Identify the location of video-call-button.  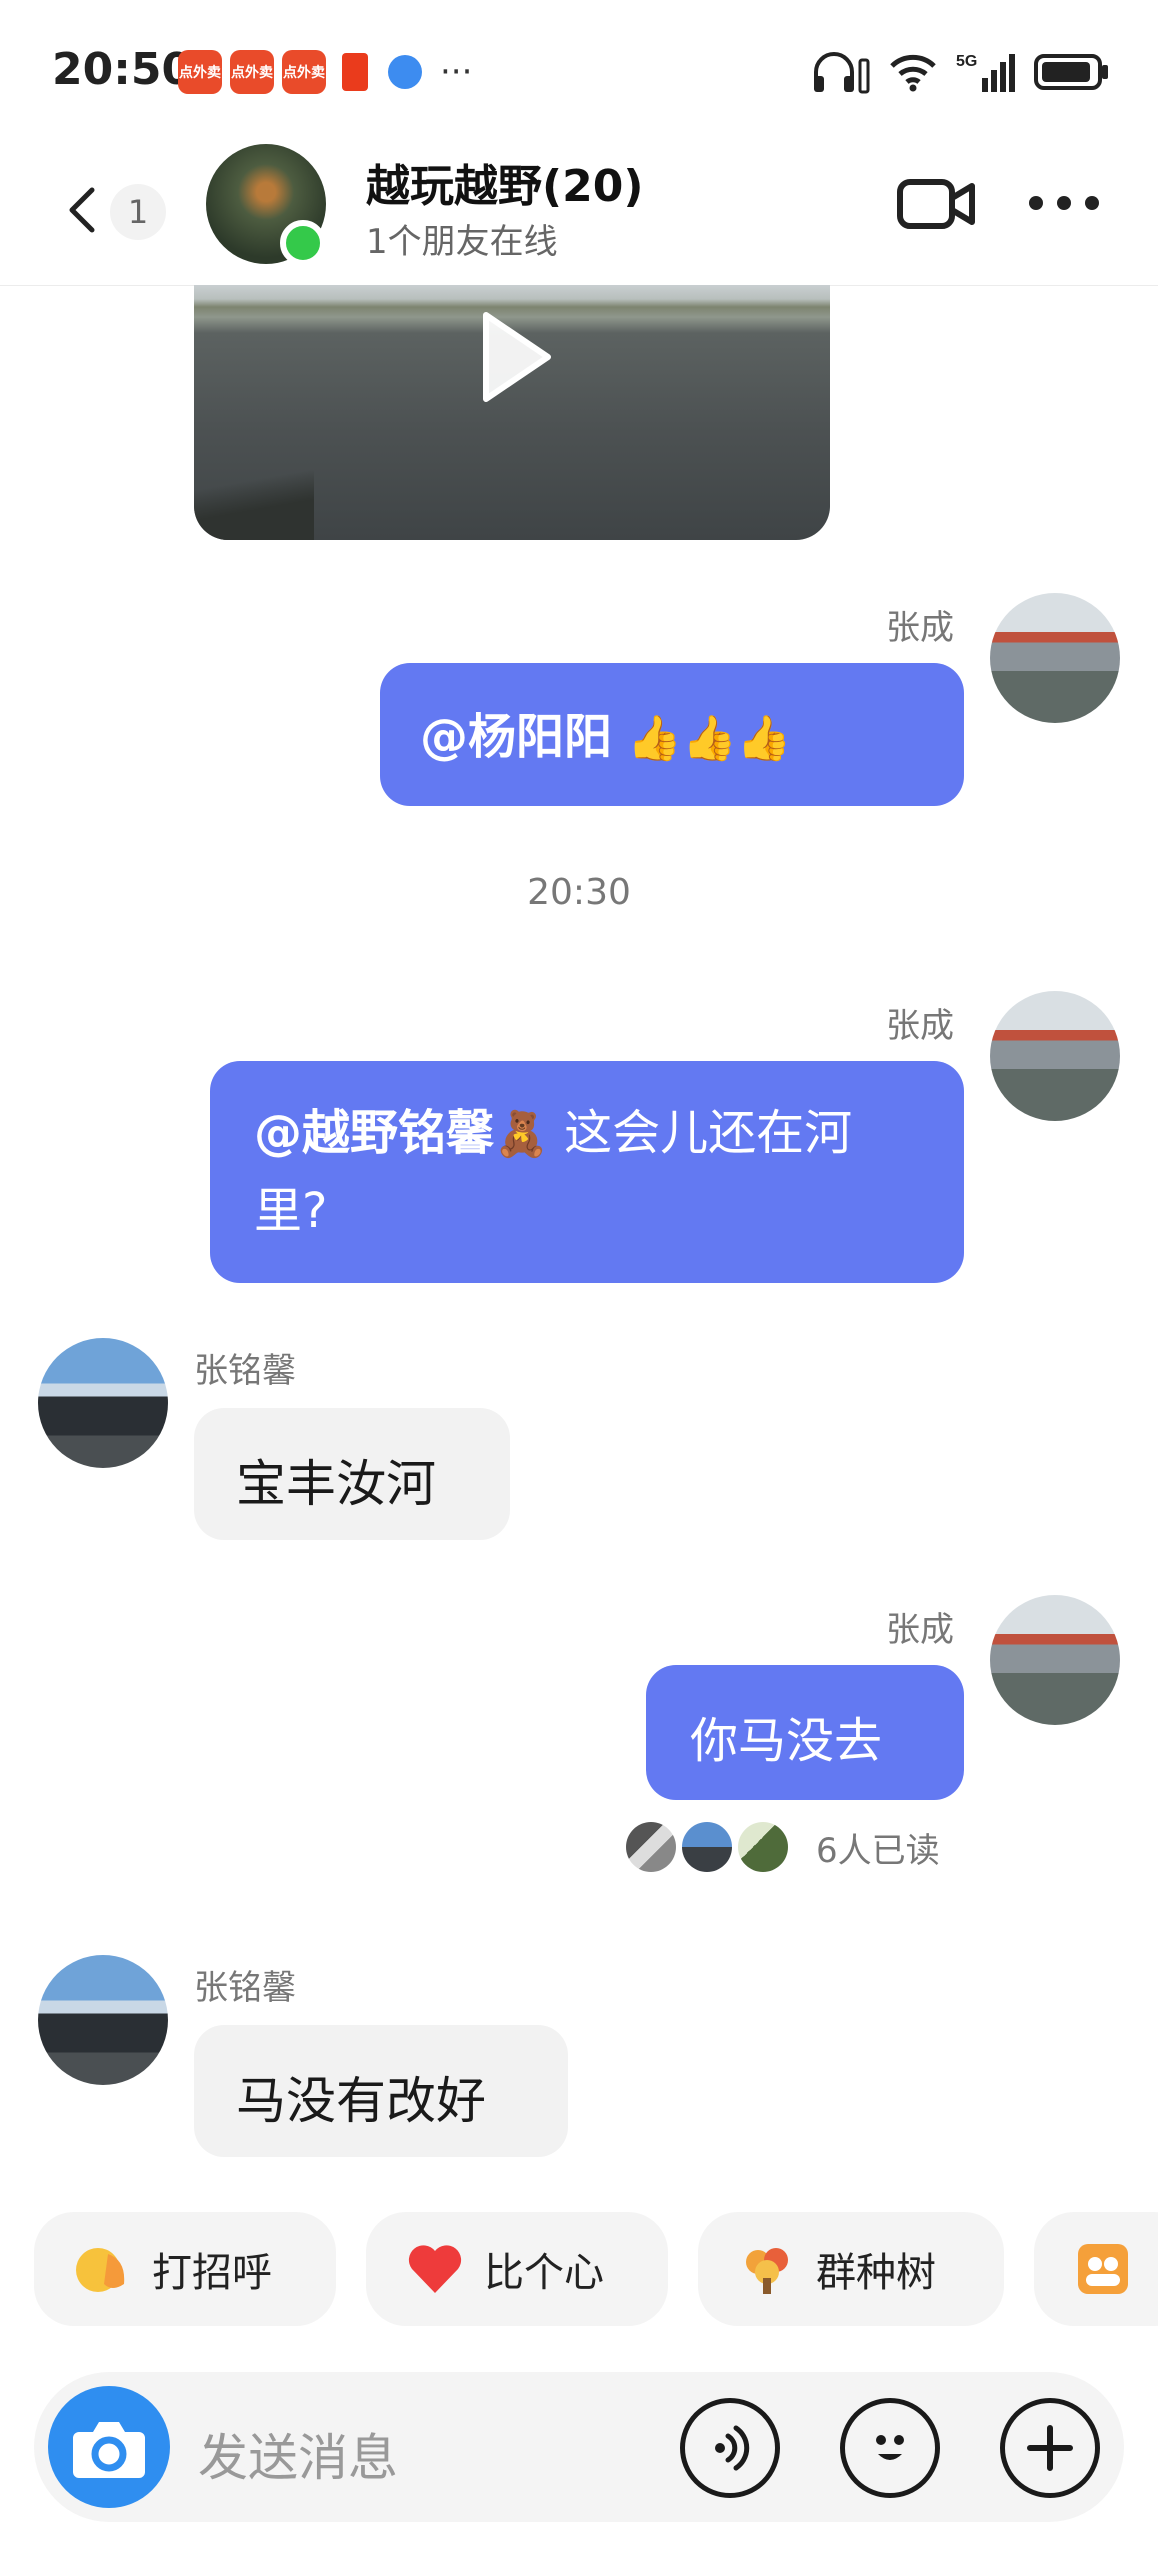
(936, 204).